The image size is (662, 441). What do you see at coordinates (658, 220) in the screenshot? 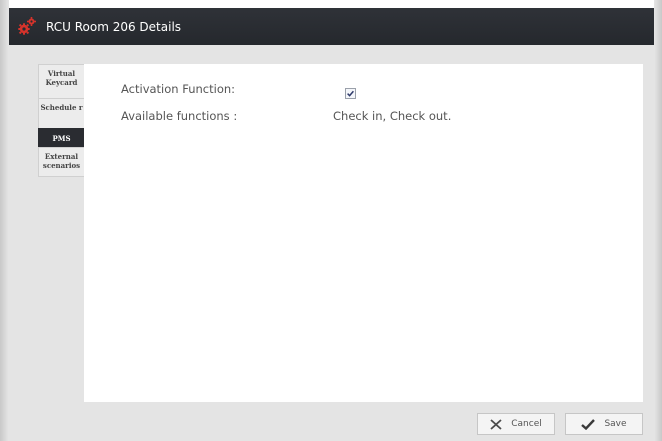
I see `window-frame-right` at bounding box center [658, 220].